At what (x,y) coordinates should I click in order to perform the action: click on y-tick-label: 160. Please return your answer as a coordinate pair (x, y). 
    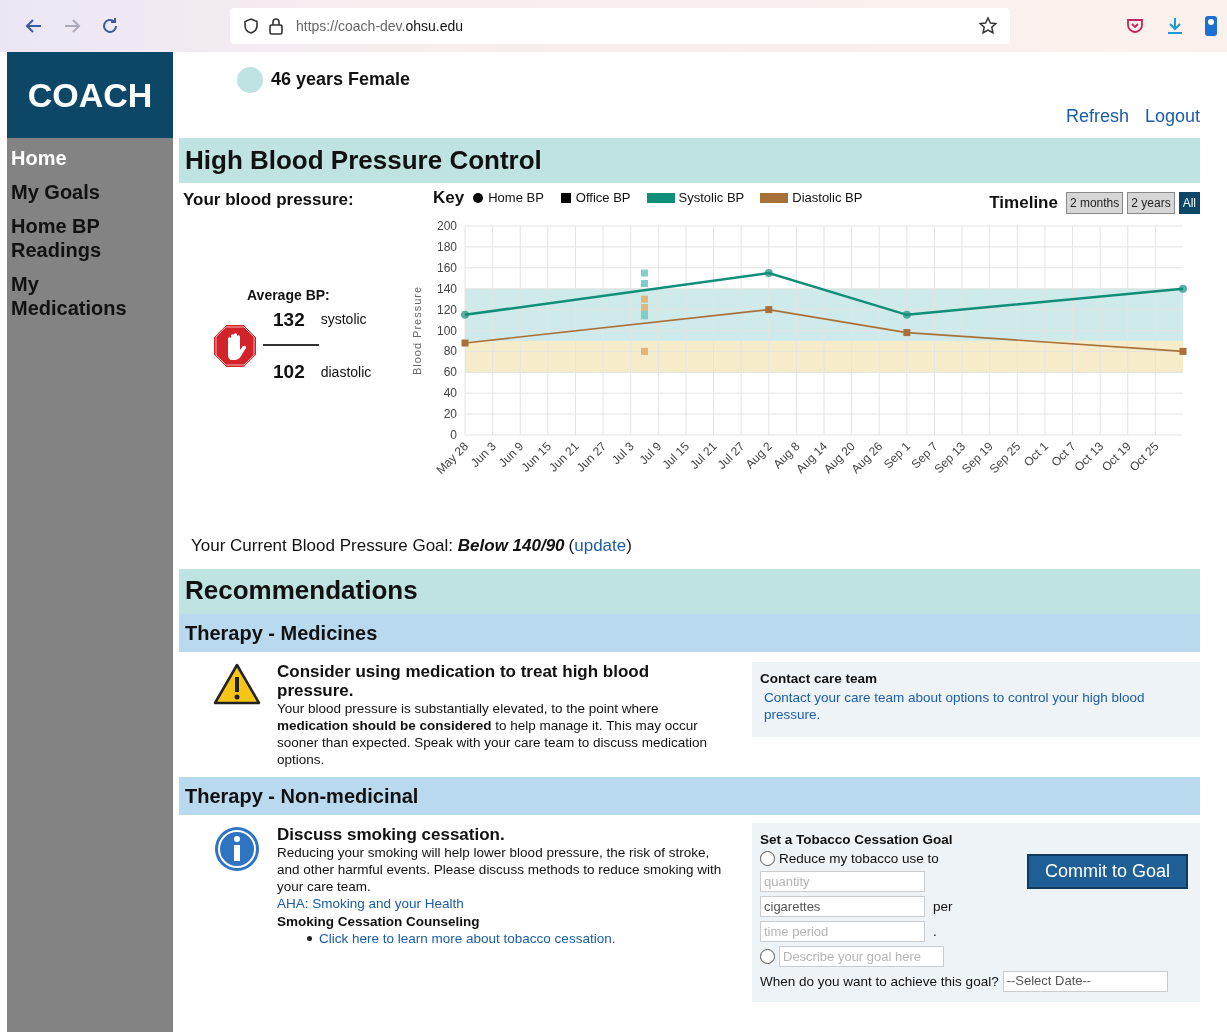
    Looking at the image, I should click on (446, 267).